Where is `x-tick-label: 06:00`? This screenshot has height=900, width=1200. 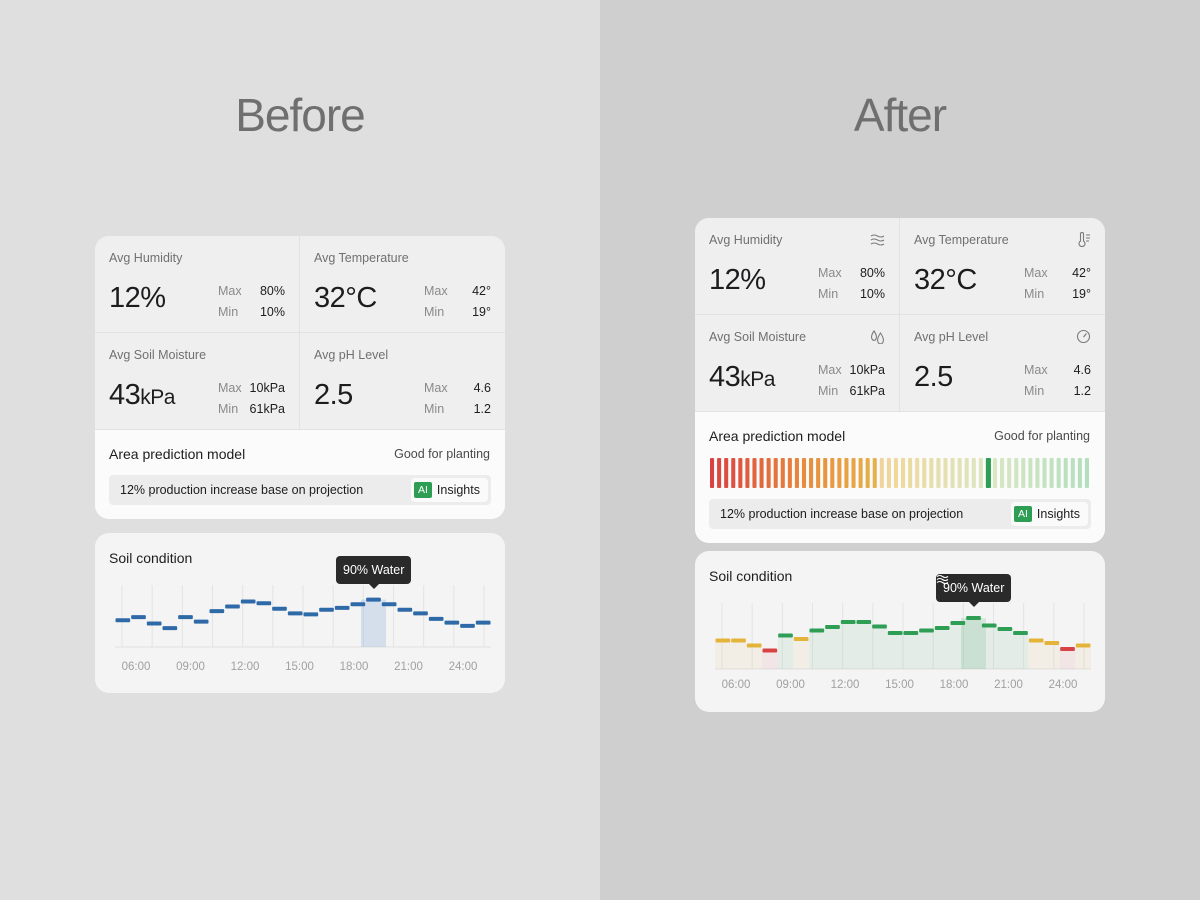 x-tick-label: 06:00 is located at coordinates (136, 667).